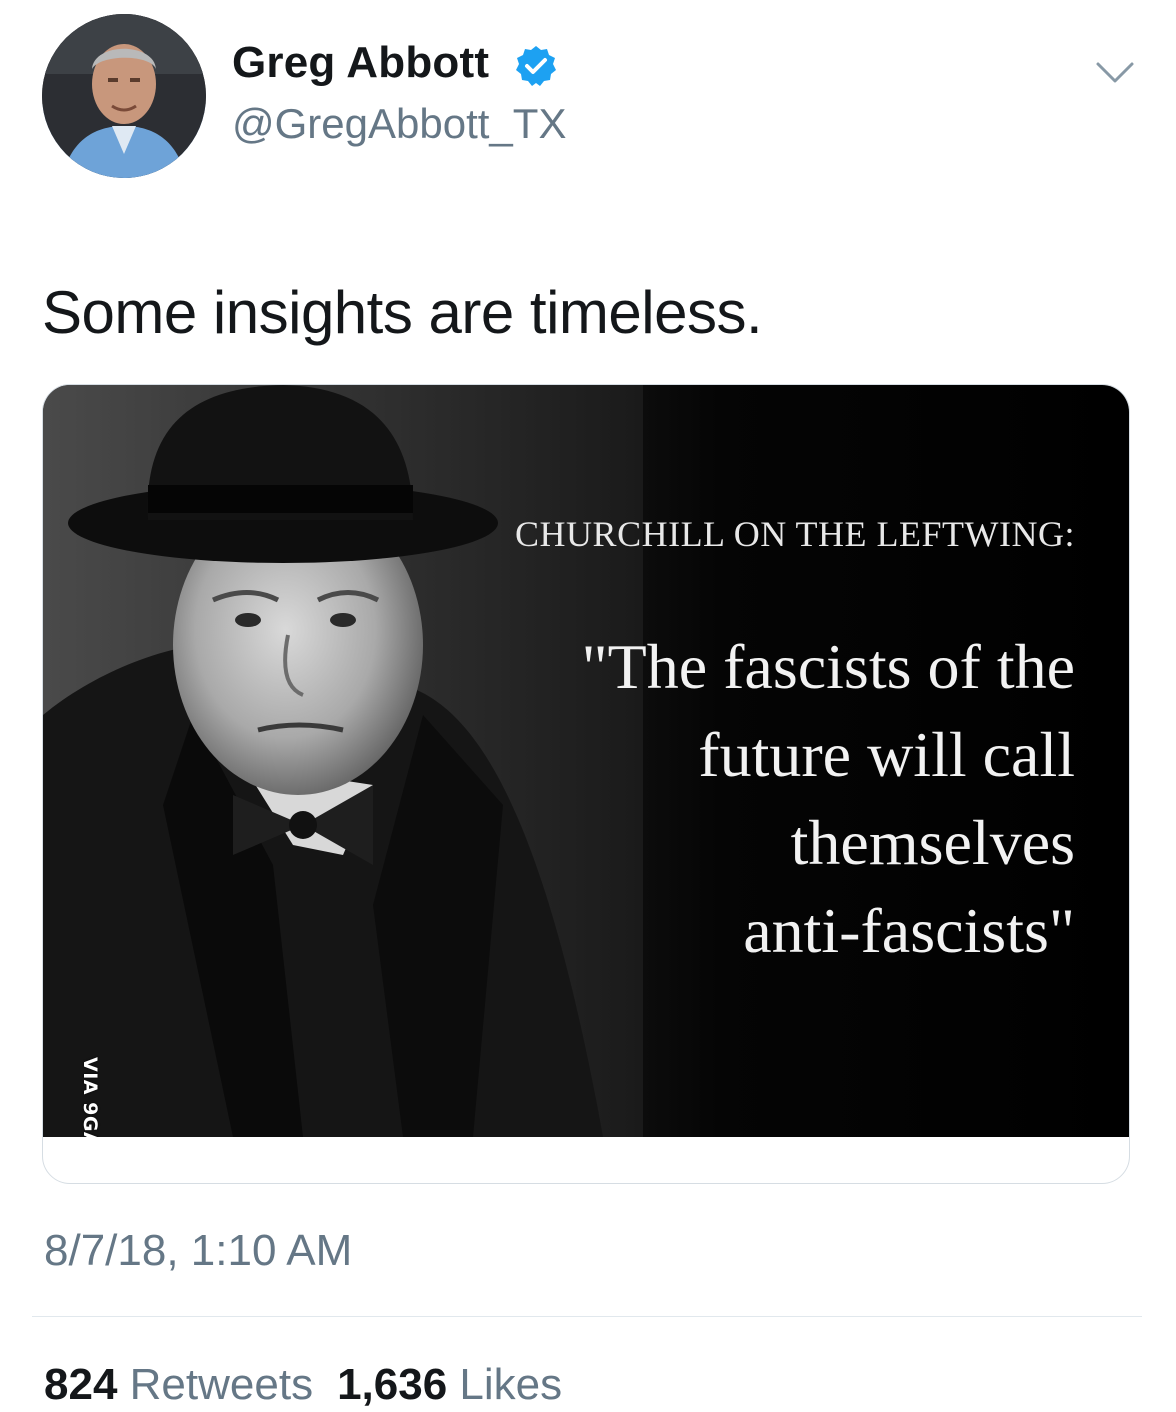 Image resolution: width=1176 pixels, height=1412 pixels. I want to click on avatar-photo-icon, so click(124, 96).